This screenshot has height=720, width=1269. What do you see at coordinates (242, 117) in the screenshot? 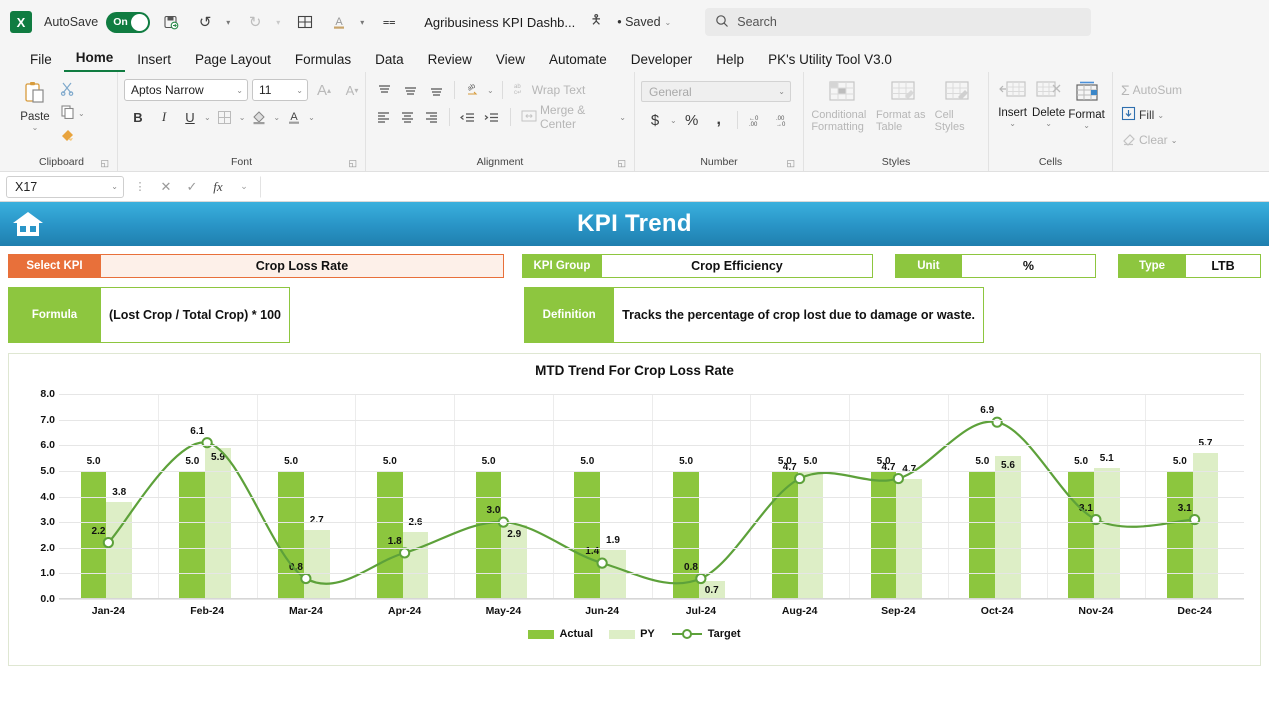
I see `borders-chevron-down-icon: ⌄` at bounding box center [242, 117].